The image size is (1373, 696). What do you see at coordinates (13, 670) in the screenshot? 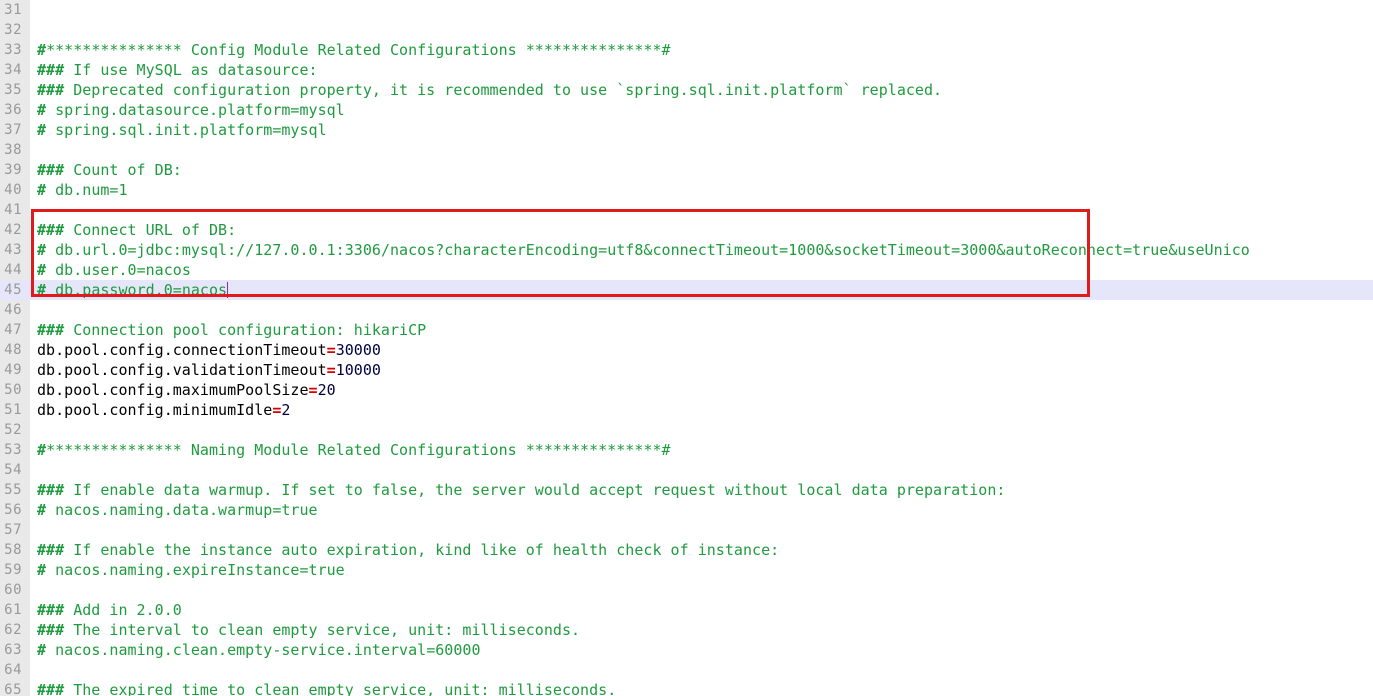
I see `line-number: 64` at bounding box center [13, 670].